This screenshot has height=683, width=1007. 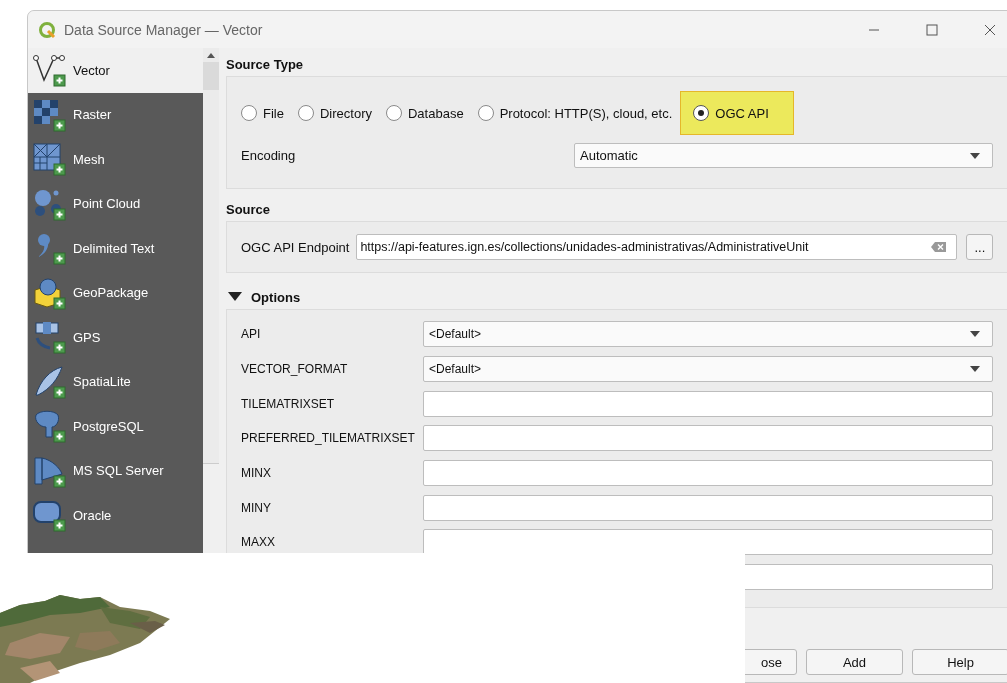 What do you see at coordinates (235, 297) in the screenshot?
I see `expand-triangle-icon` at bounding box center [235, 297].